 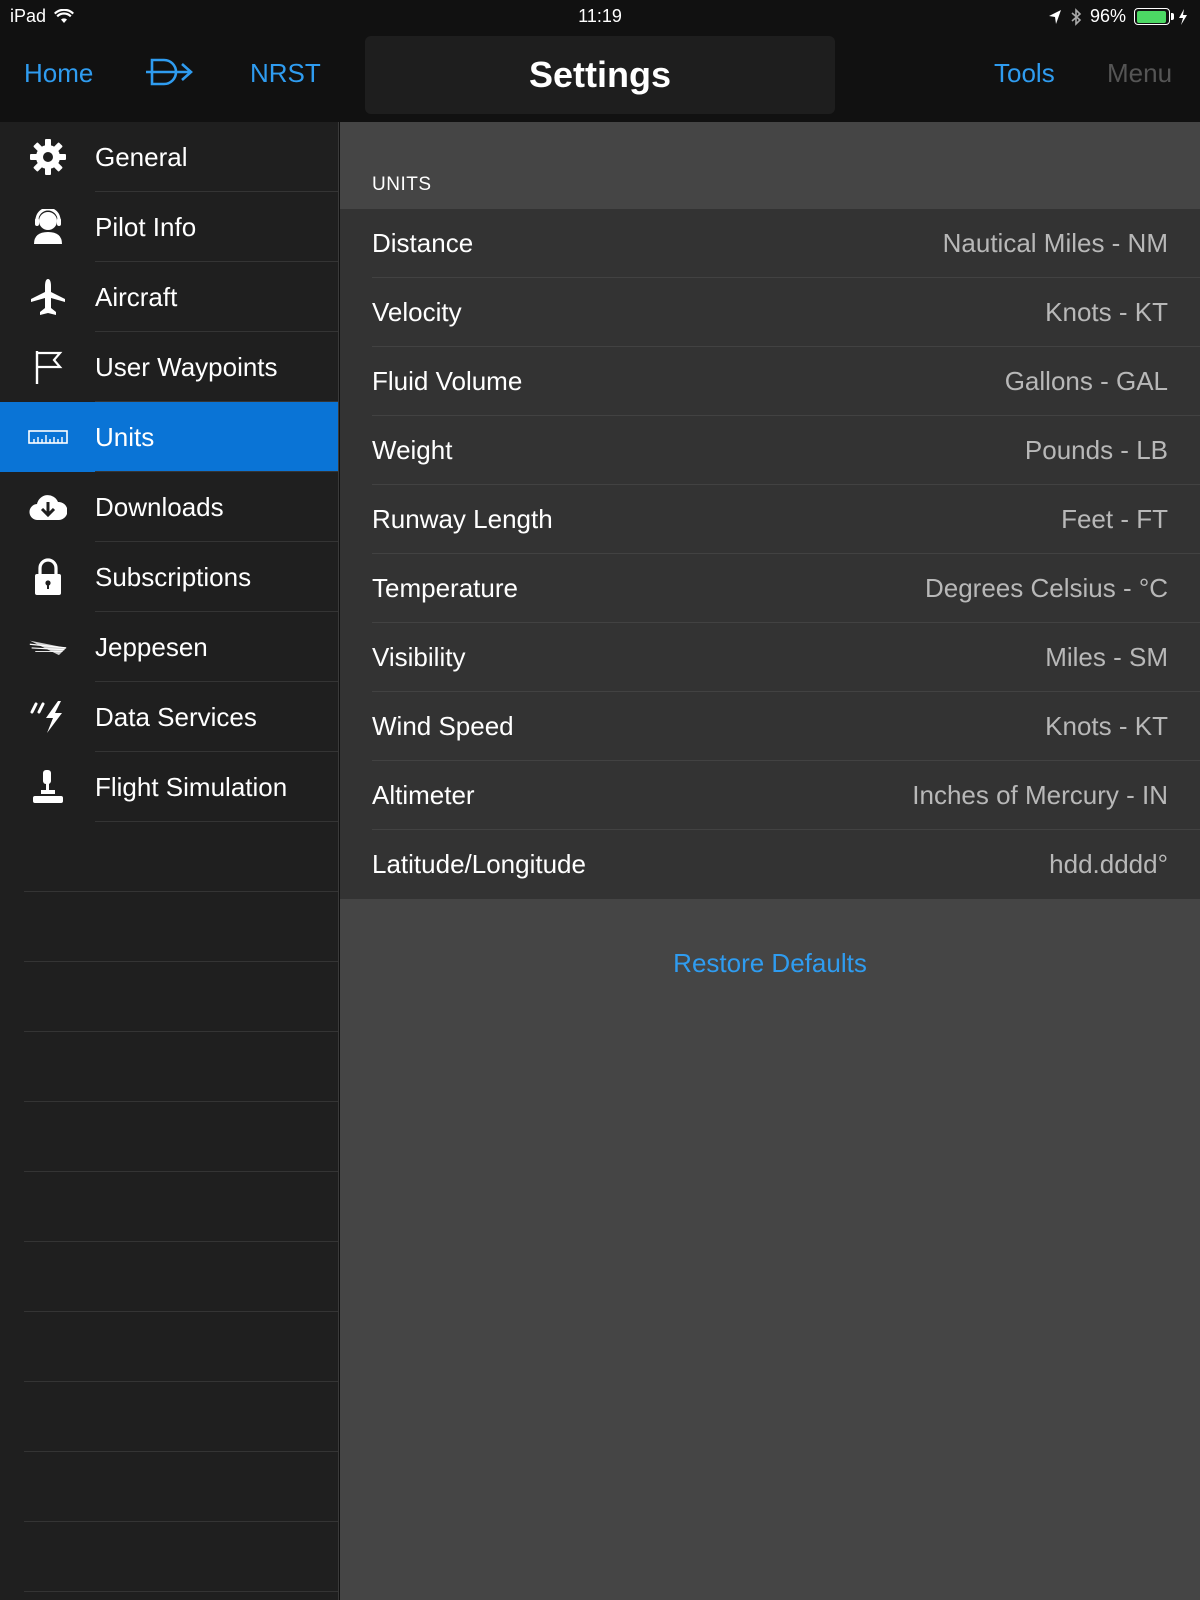 I want to click on status-right: 96%, so click(x=1118, y=16).